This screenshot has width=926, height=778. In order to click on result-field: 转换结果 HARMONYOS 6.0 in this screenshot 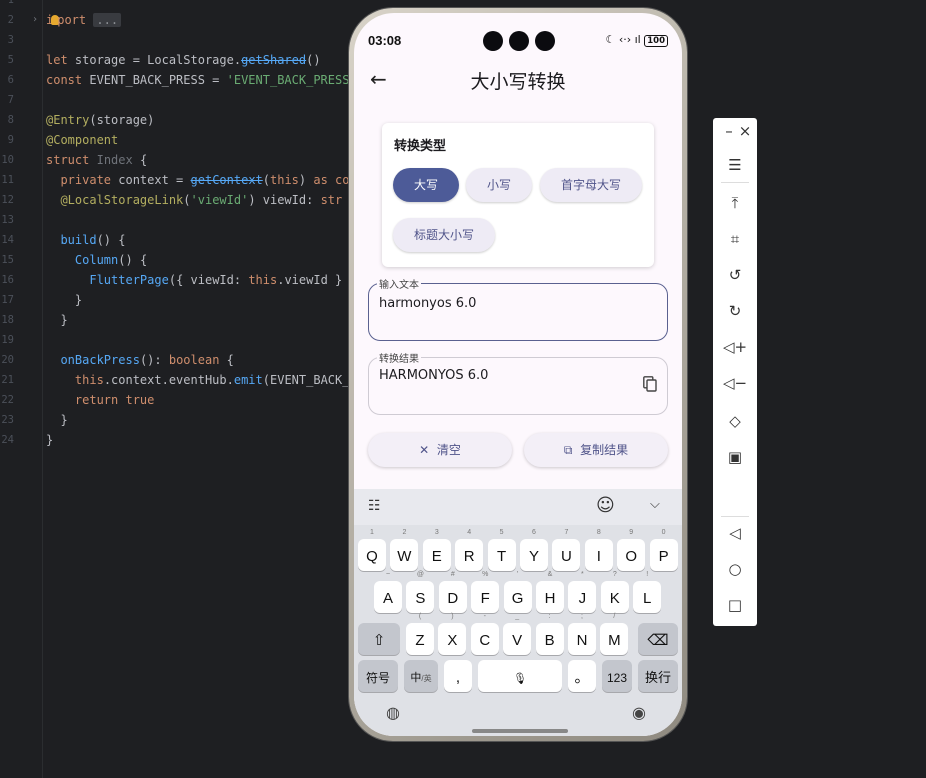, I will do `click(518, 382)`.